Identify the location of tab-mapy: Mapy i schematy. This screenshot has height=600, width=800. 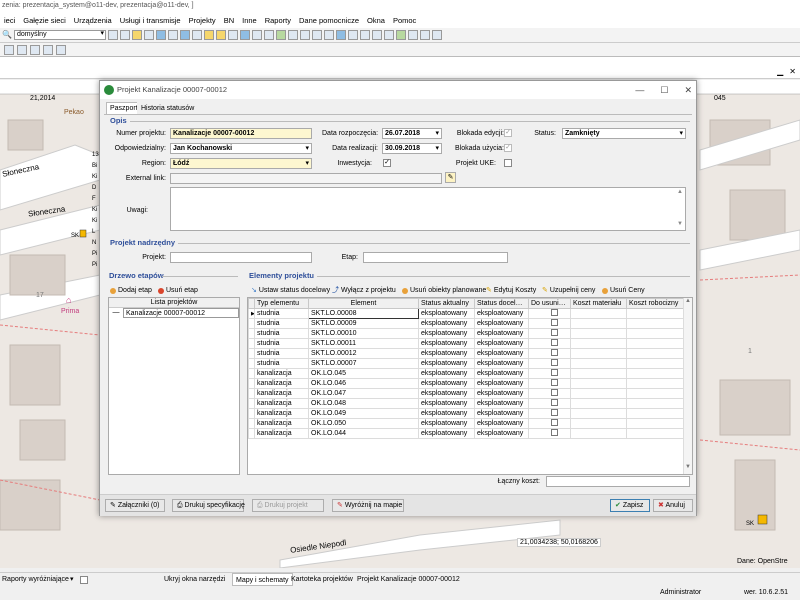
(262, 579).